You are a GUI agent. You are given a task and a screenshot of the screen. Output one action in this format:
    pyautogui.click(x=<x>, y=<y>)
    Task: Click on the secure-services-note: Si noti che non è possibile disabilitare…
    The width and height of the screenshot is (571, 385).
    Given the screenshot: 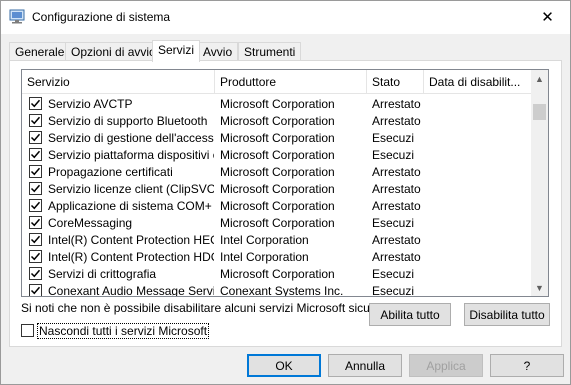 What is the action you would take?
    pyautogui.click(x=200, y=308)
    